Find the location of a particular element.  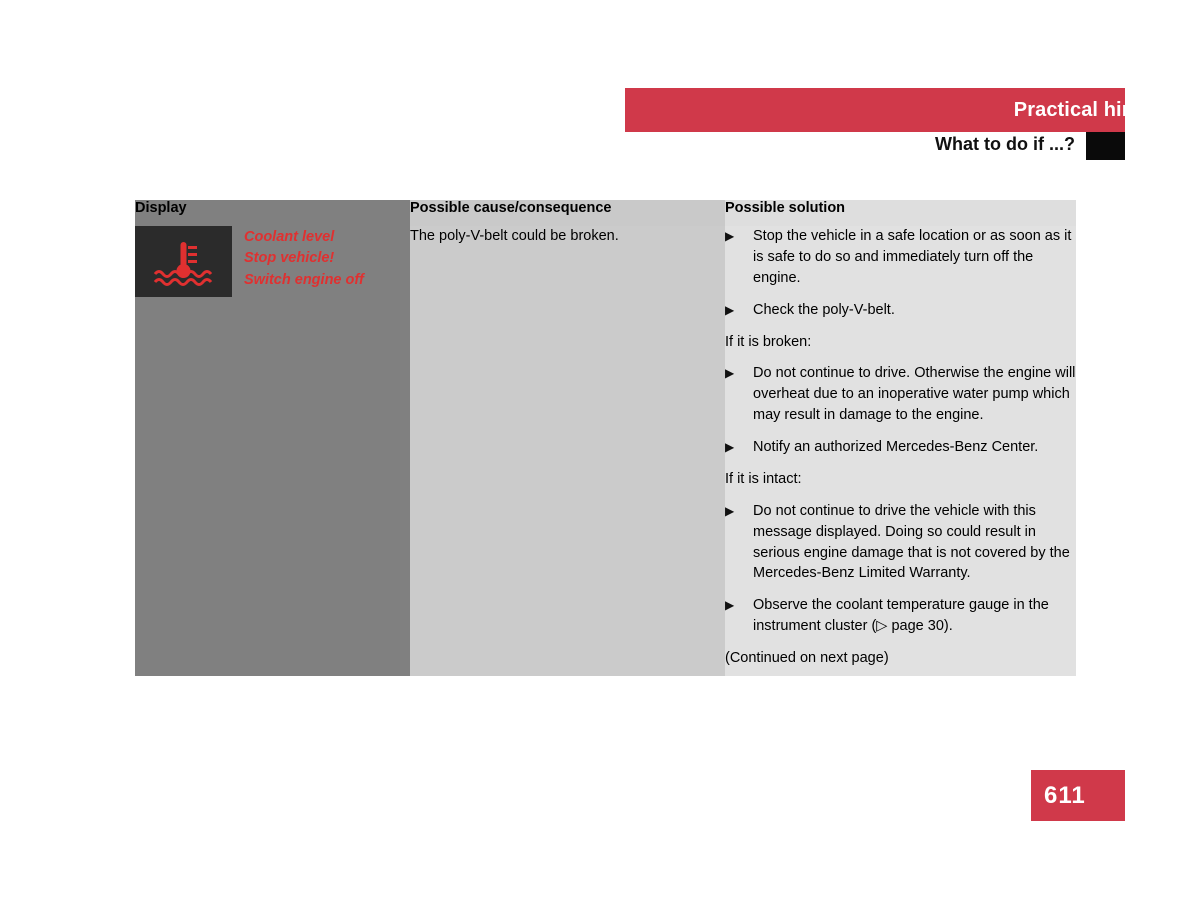

display-message-line: Coolant level is located at coordinates (289, 237).